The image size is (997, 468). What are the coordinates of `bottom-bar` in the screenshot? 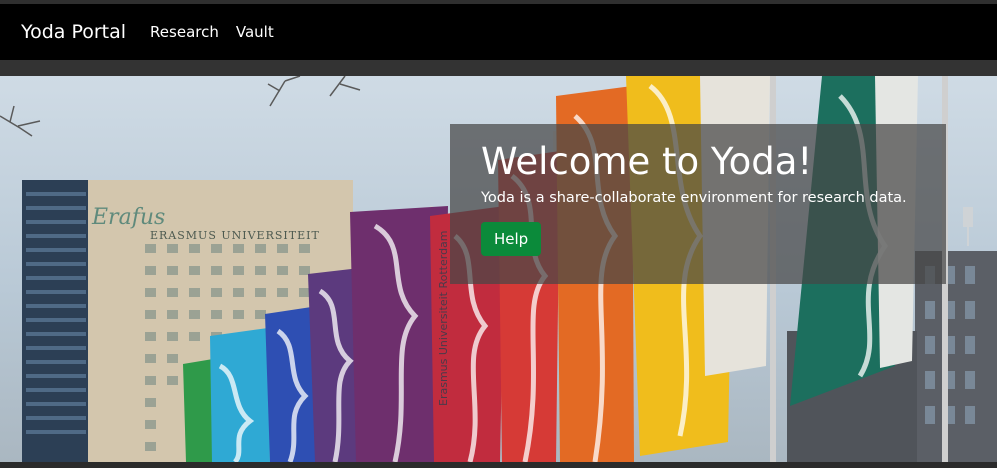 It's located at (498, 465).